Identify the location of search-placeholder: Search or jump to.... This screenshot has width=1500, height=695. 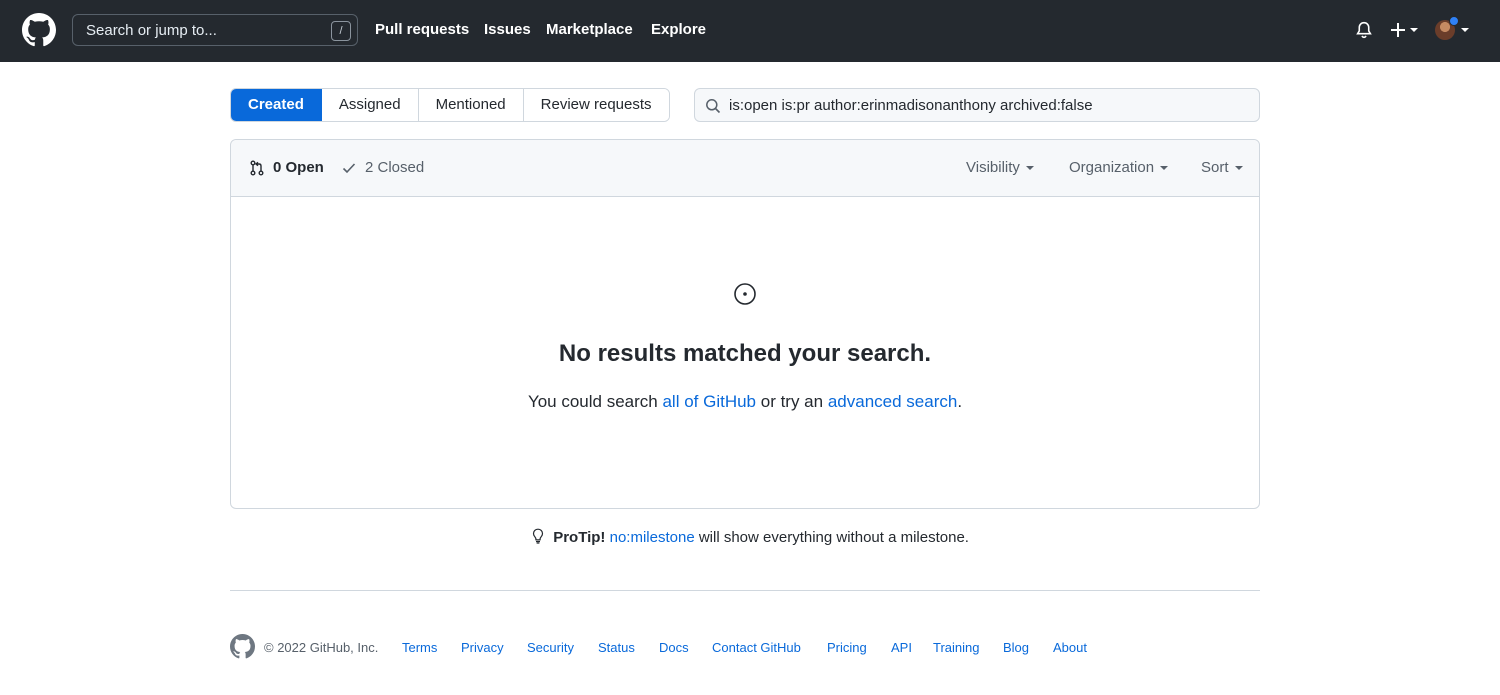
(151, 30).